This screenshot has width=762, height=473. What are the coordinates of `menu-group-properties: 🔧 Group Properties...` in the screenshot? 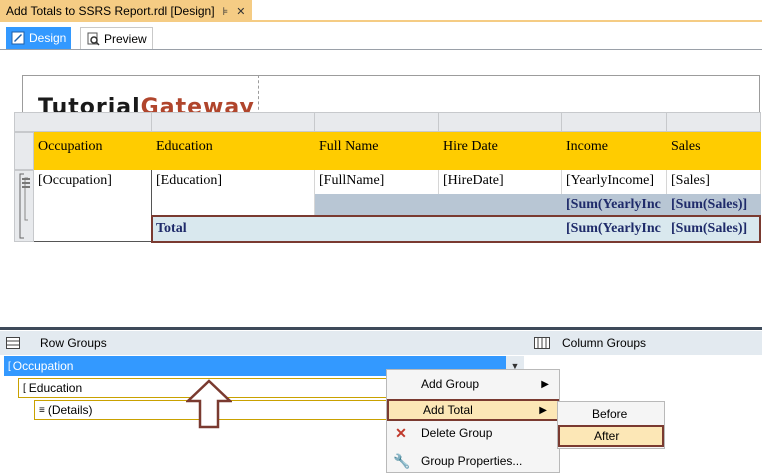 It's located at (473, 461).